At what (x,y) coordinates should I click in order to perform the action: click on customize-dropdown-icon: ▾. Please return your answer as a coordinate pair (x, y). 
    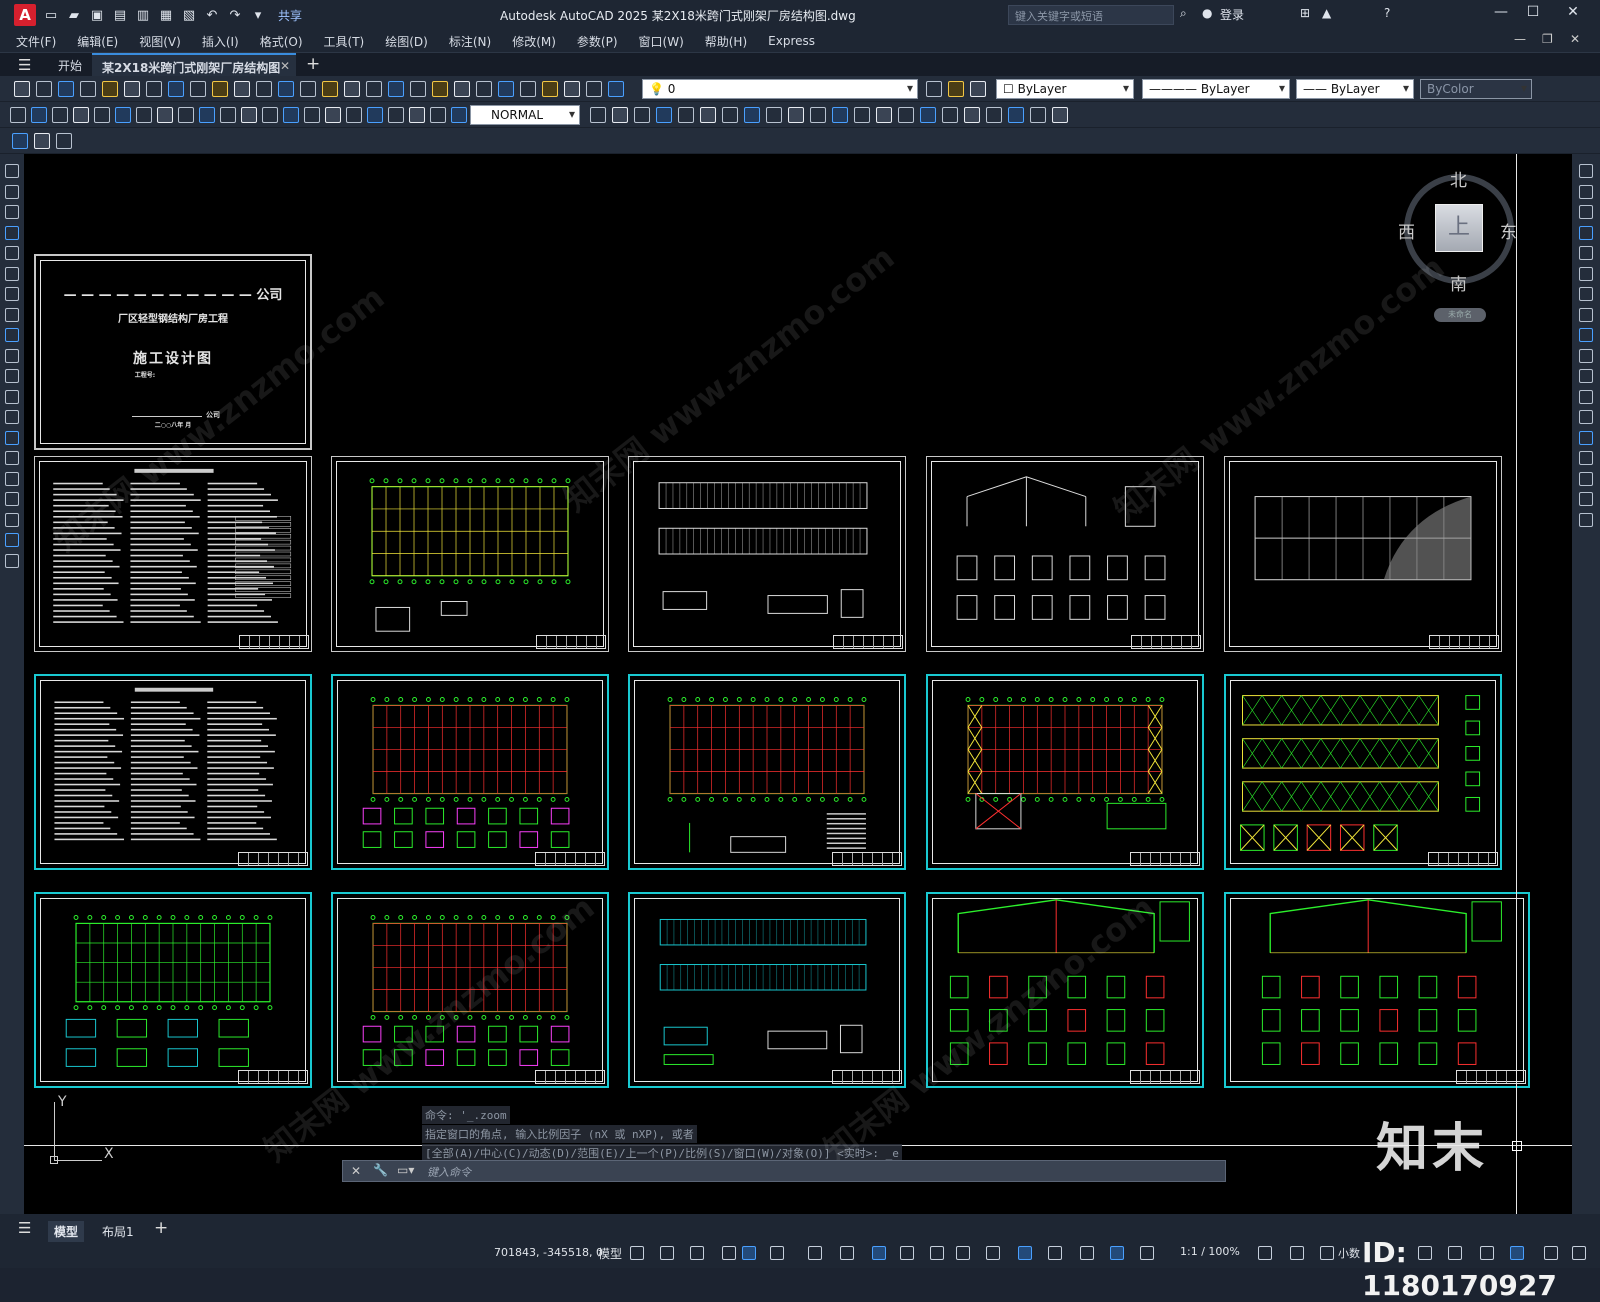
    Looking at the image, I should click on (258, 15).